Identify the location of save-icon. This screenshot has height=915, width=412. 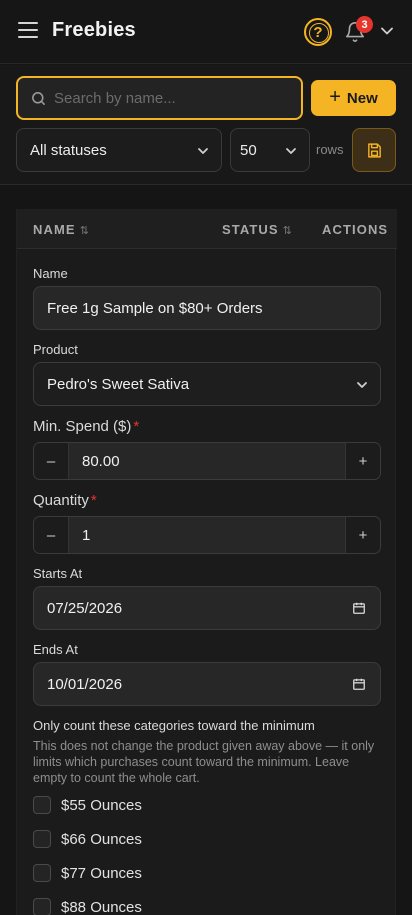
(374, 150).